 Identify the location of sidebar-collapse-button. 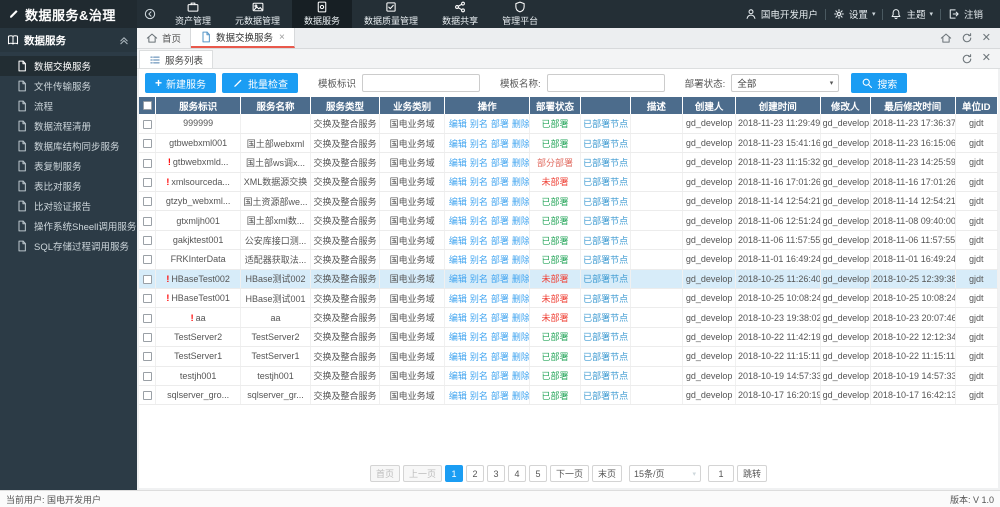
(150, 14).